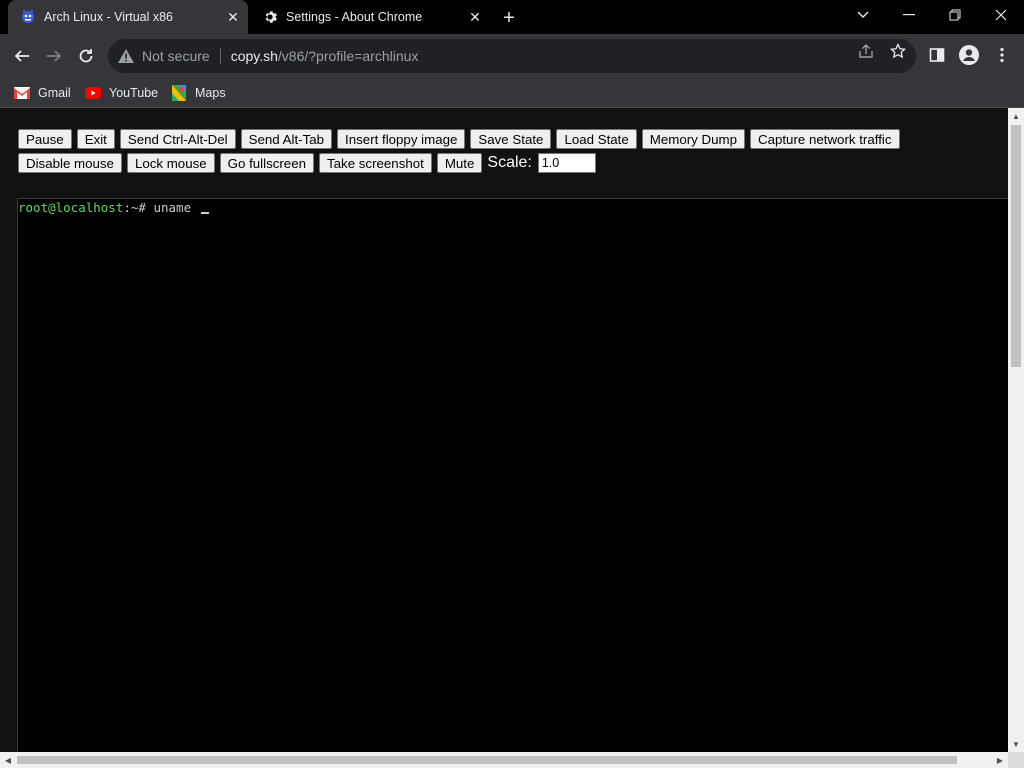 The width and height of the screenshot is (1024, 768). What do you see at coordinates (22, 93) in the screenshot?
I see `gmail-icon` at bounding box center [22, 93].